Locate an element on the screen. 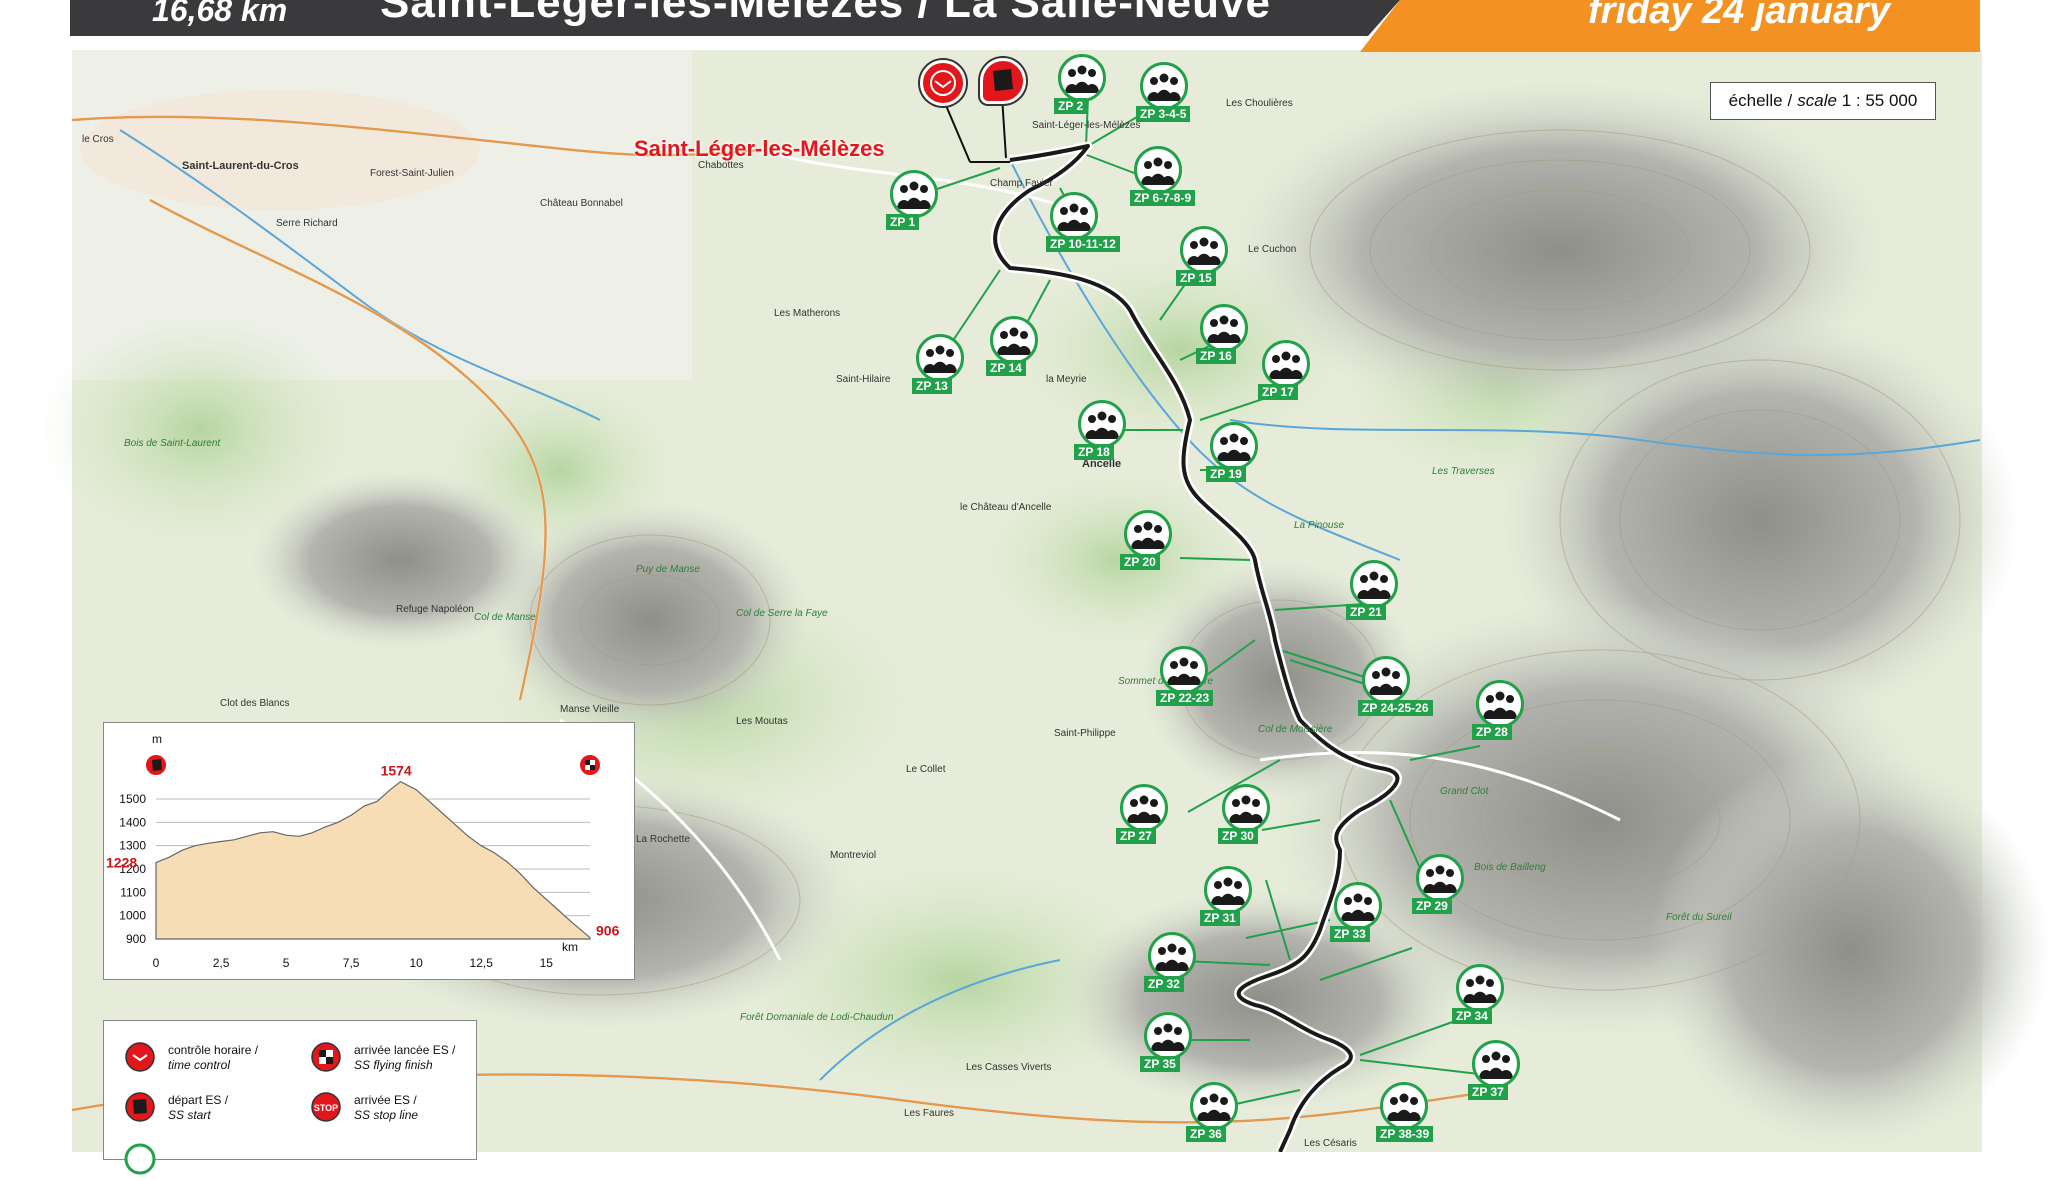 The width and height of the screenshot is (2048, 1180). peak-altitude-label: 1574 is located at coordinates (396, 771).